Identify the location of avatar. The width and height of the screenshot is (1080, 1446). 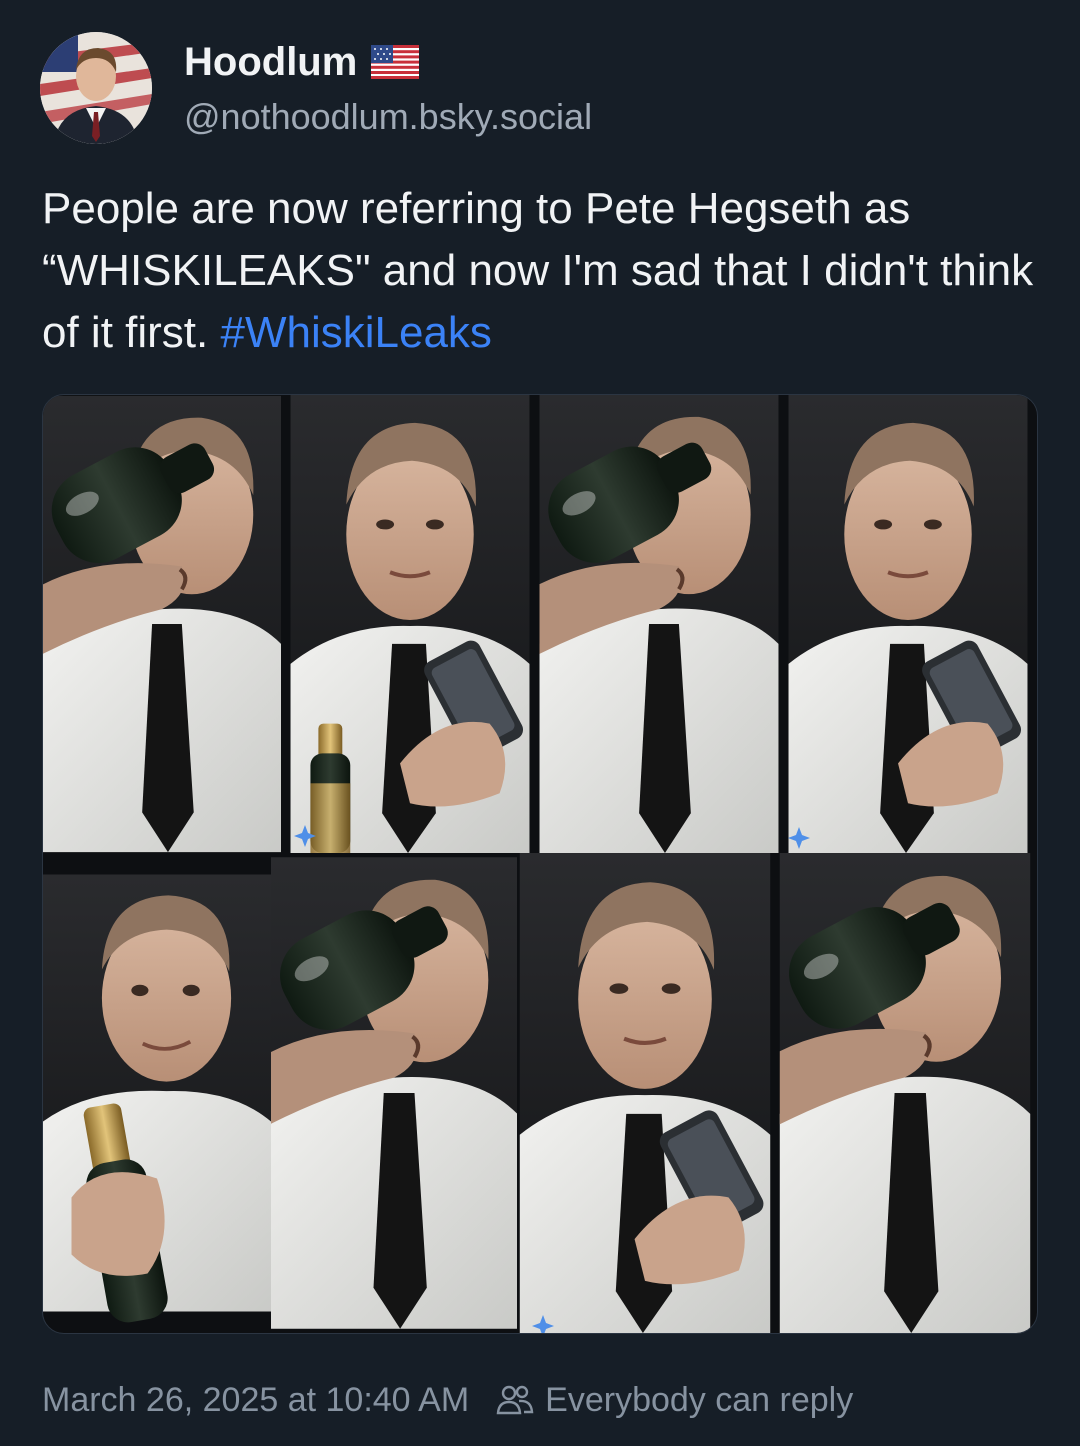
(96, 88).